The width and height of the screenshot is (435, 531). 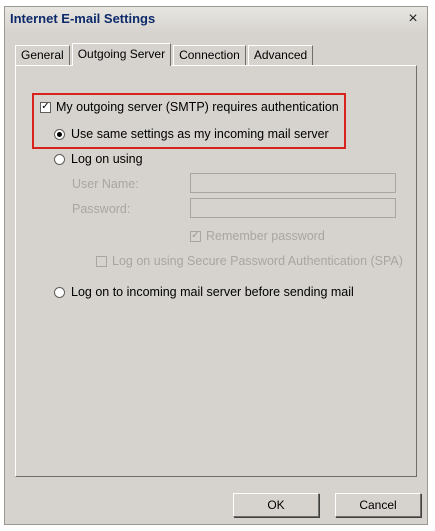 What do you see at coordinates (101, 209) in the screenshot?
I see `password-label: Password:` at bounding box center [101, 209].